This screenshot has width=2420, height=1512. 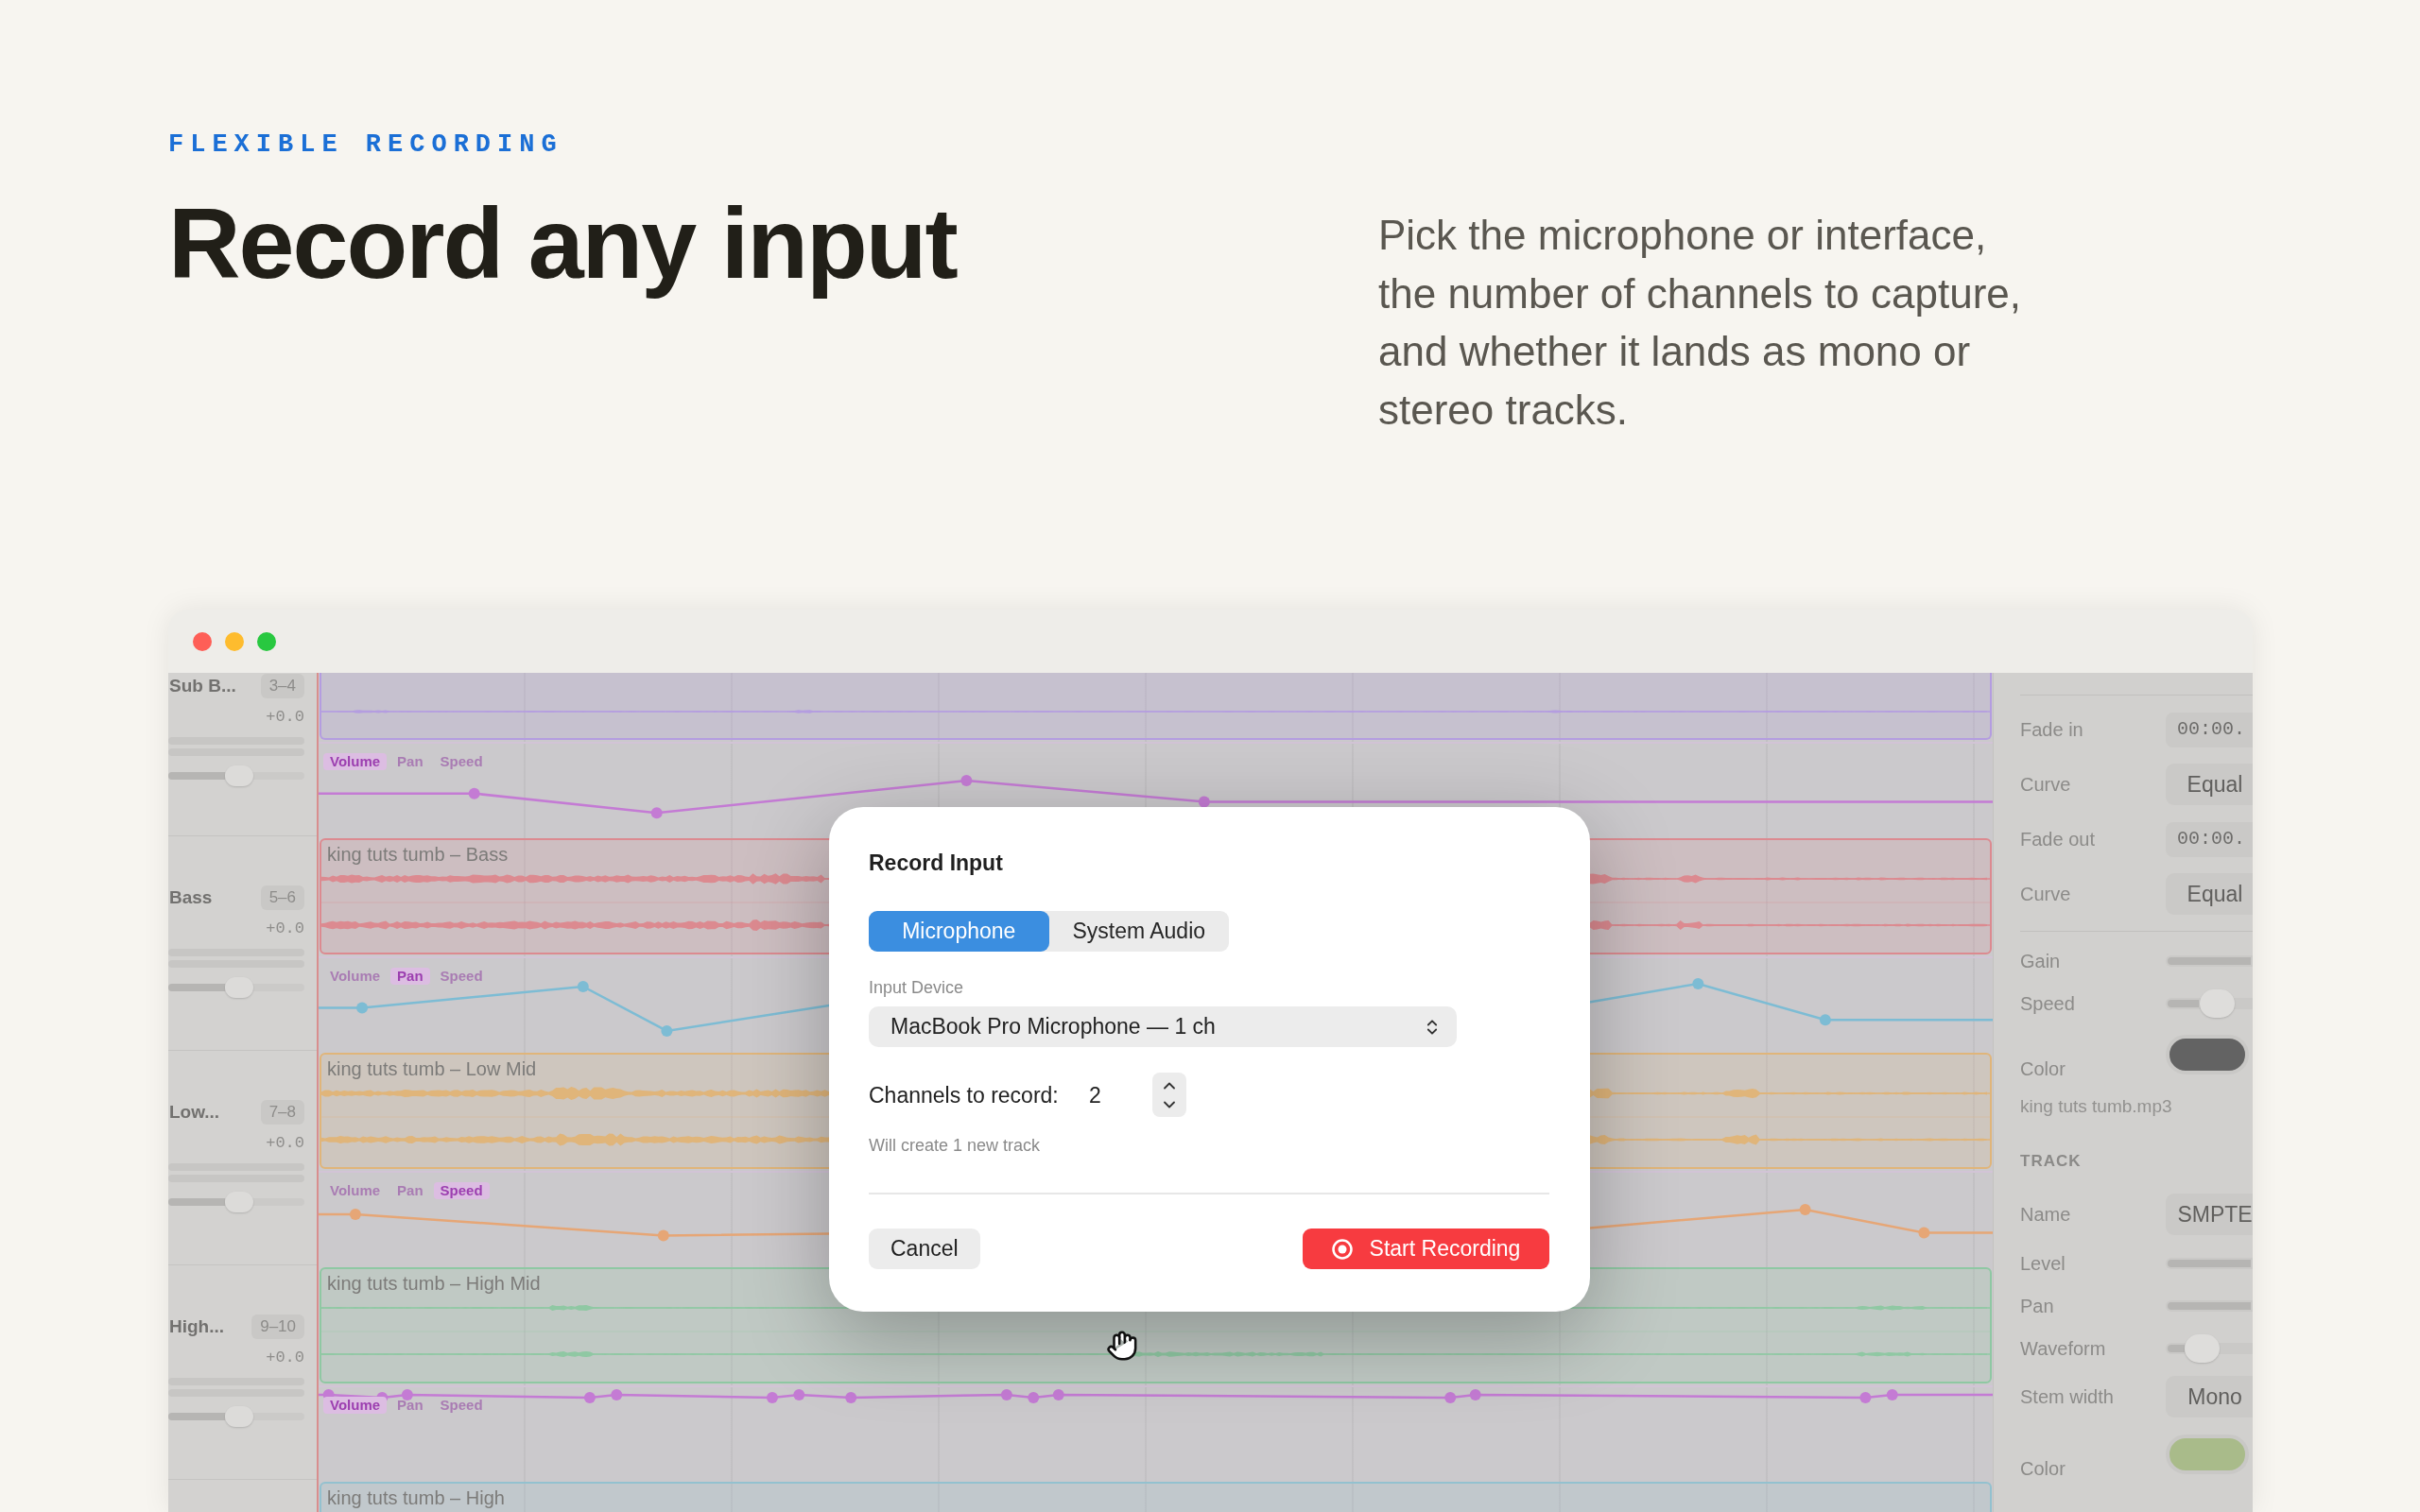 What do you see at coordinates (282, 1112) in the screenshot?
I see `channel-badge: 7–8` at bounding box center [282, 1112].